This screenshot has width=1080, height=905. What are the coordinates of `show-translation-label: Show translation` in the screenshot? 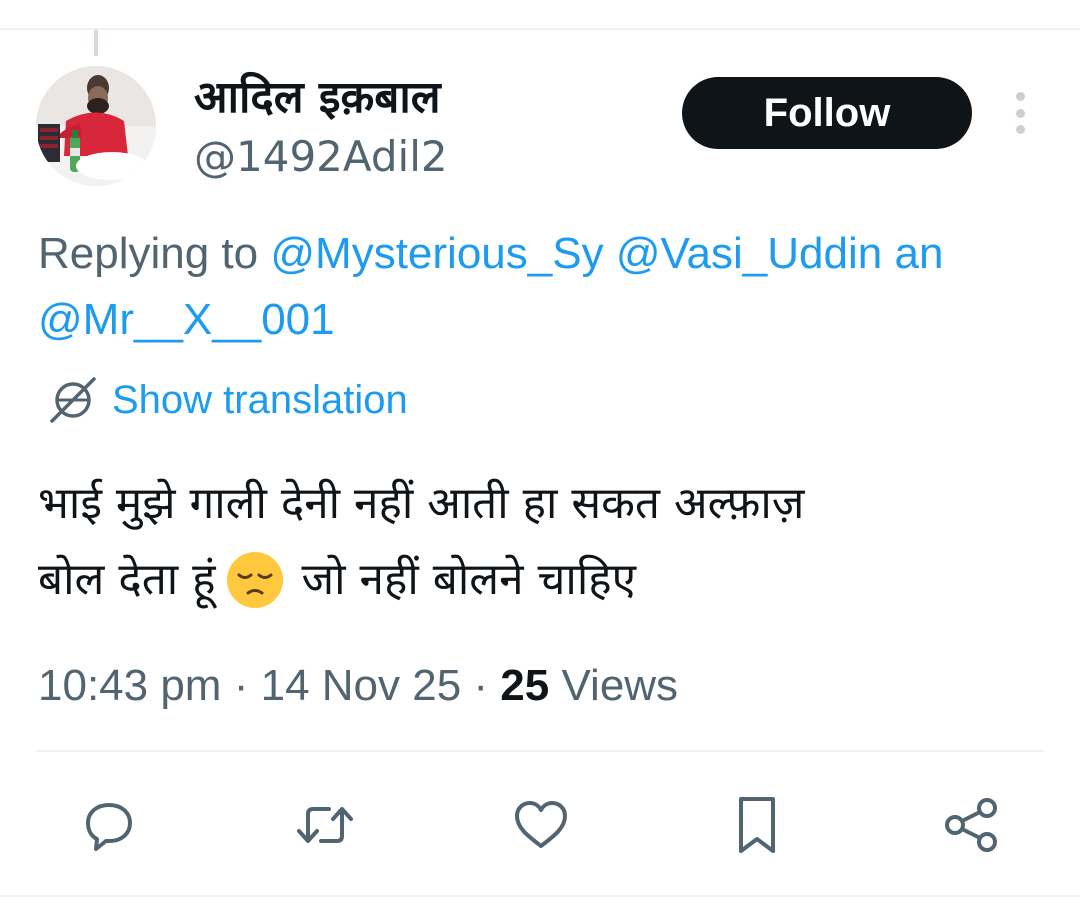 It's located at (260, 400).